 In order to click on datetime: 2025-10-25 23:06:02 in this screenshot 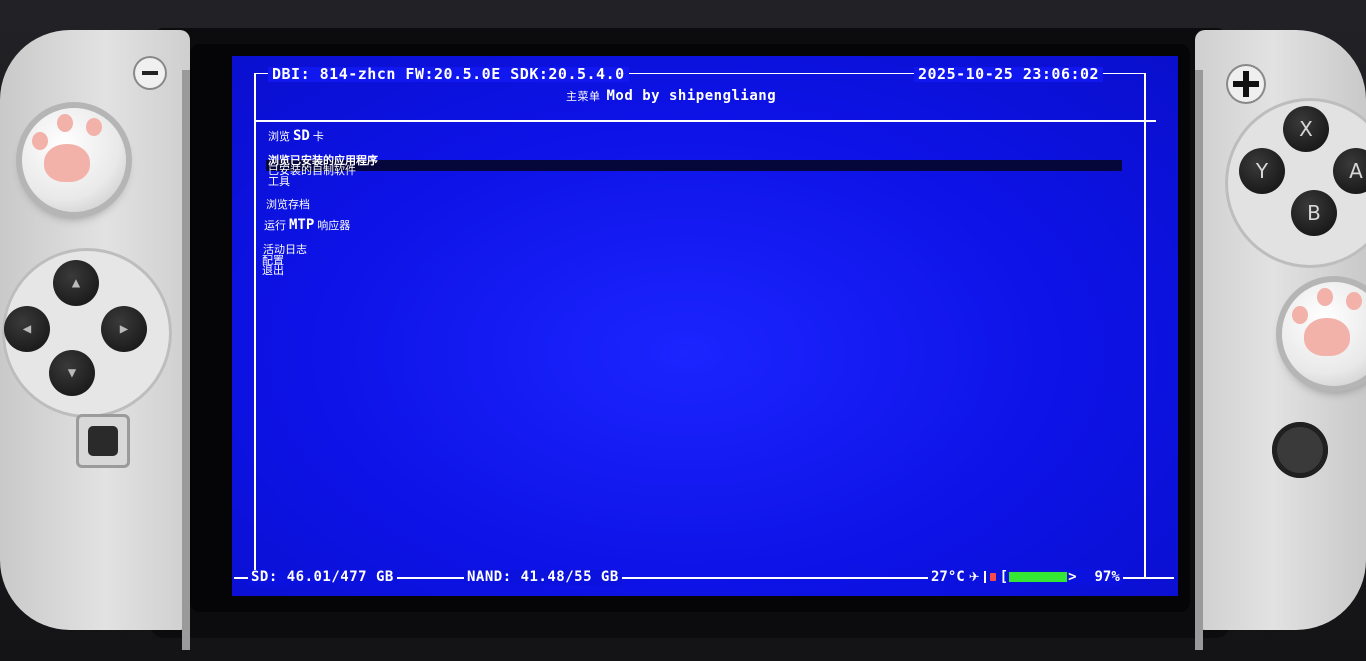, I will do `click(1009, 74)`.